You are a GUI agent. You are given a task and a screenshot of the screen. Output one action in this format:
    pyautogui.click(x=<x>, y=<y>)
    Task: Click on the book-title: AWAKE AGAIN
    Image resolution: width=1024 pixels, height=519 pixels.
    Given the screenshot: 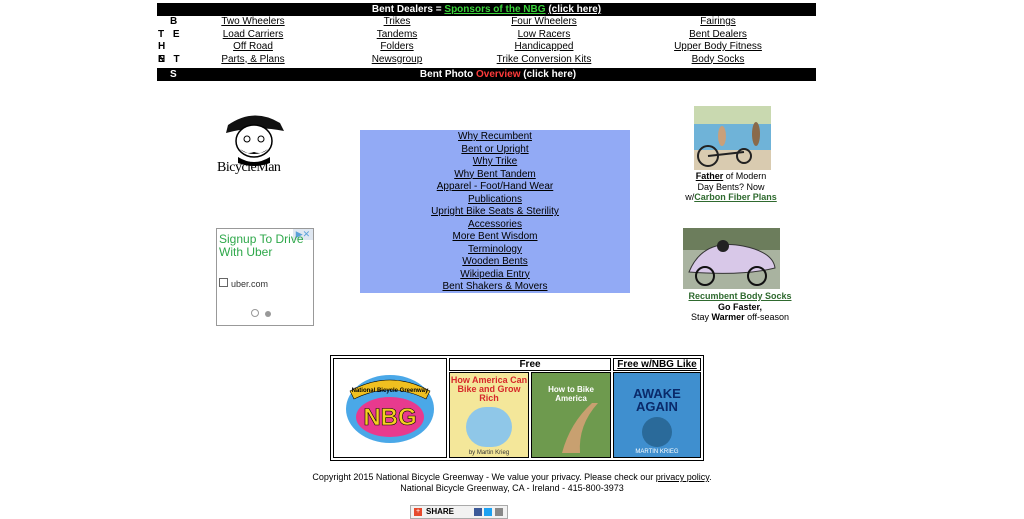 What is the action you would take?
    pyautogui.click(x=657, y=400)
    